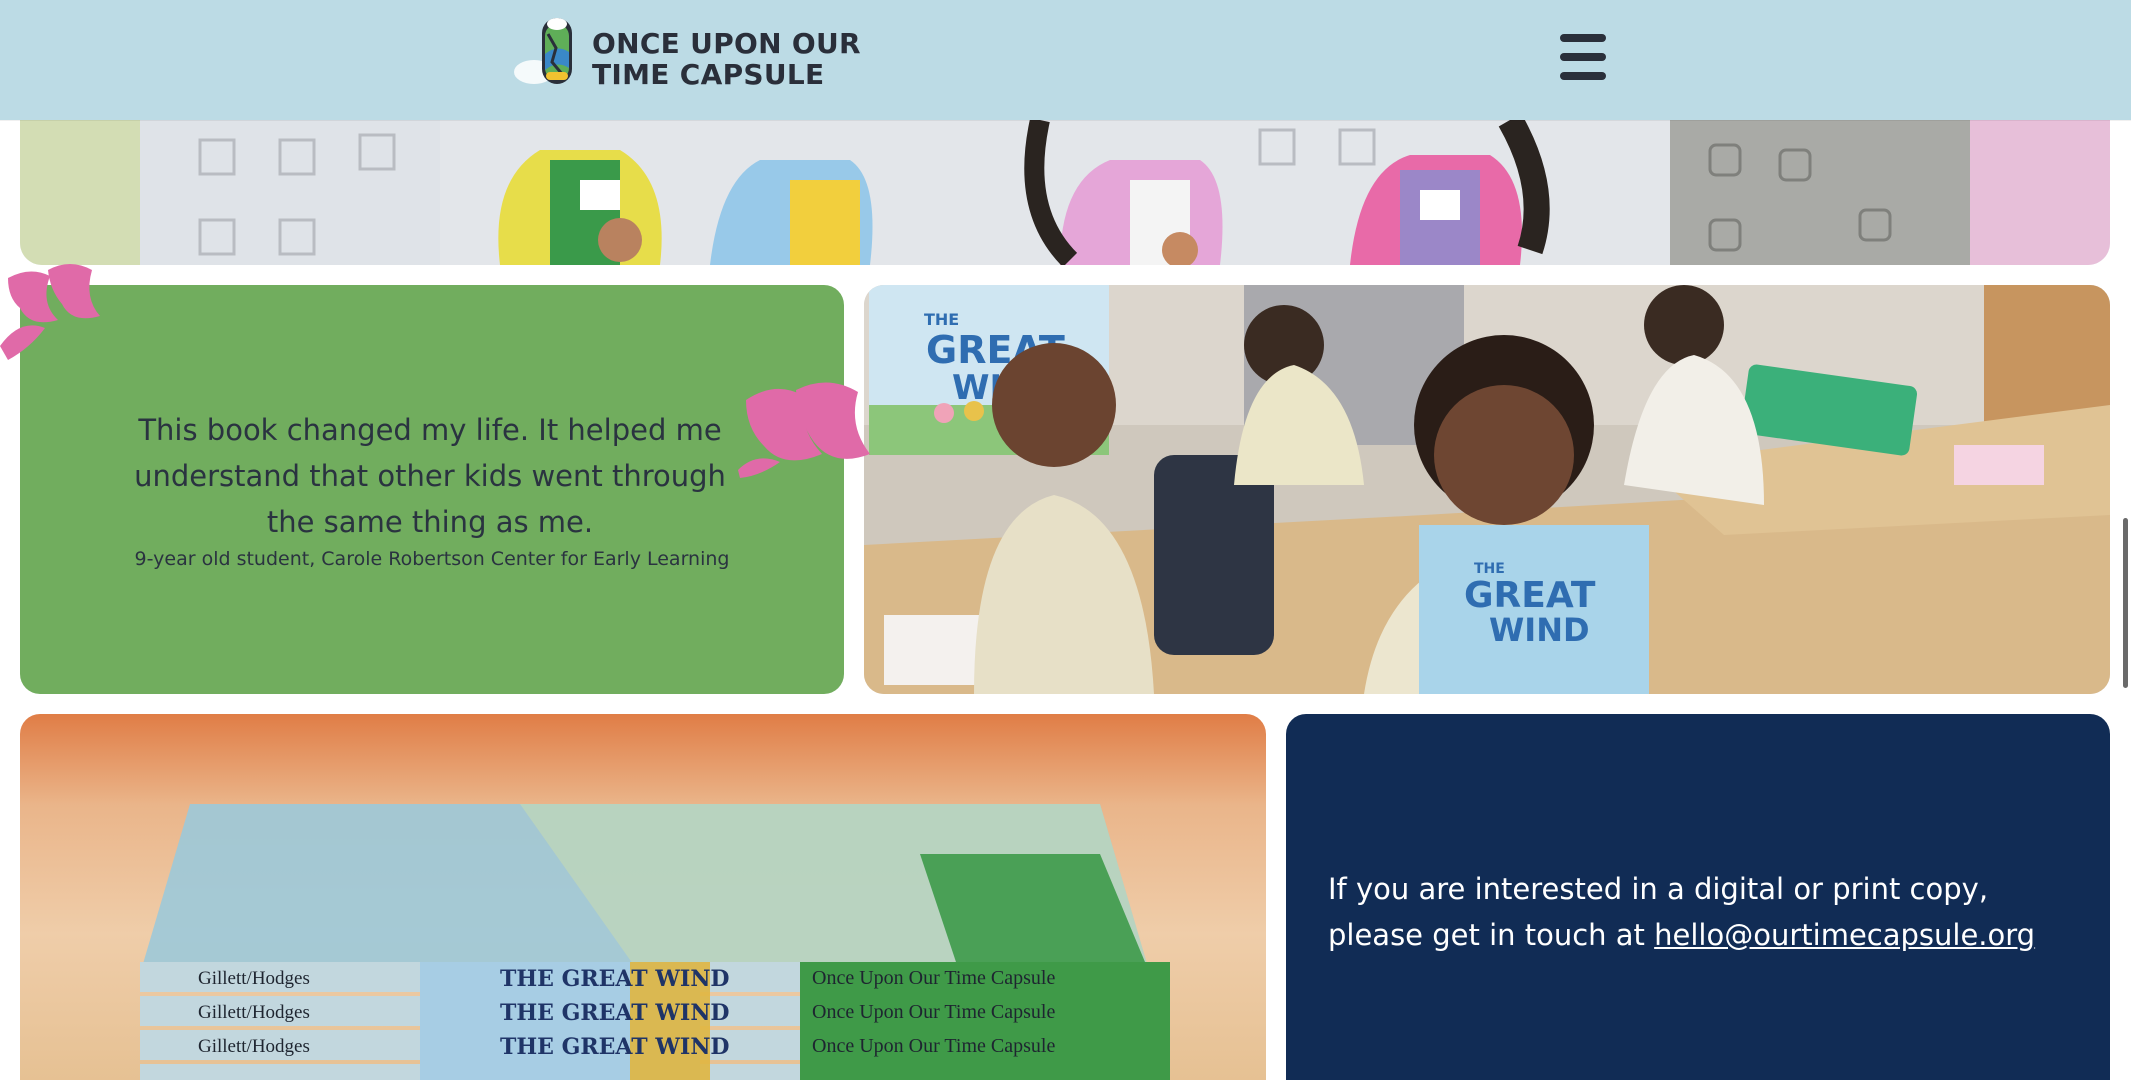 The image size is (2131, 1080). I want to click on spine-author-2: Gillett/Hodges, so click(254, 1012).